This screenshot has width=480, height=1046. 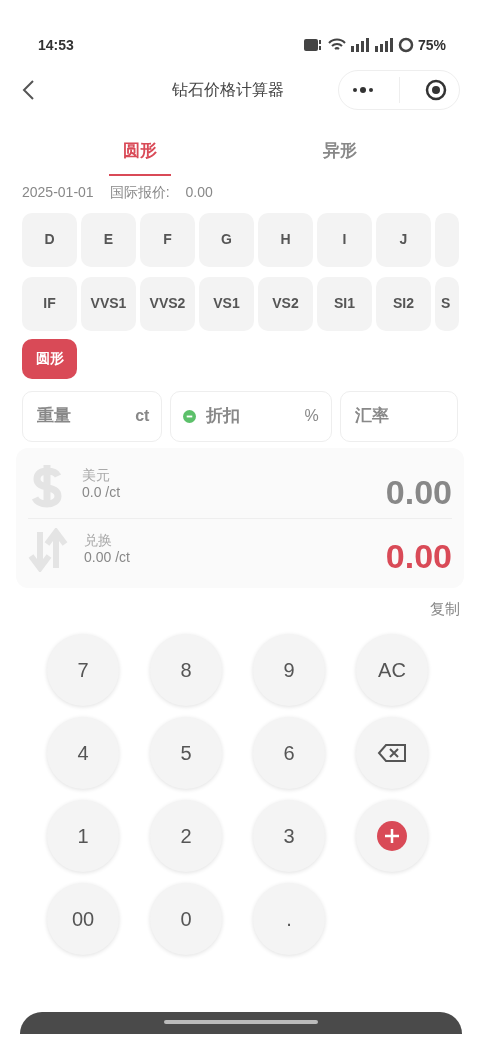 I want to click on grade-chip: VS2, so click(x=285, y=303).